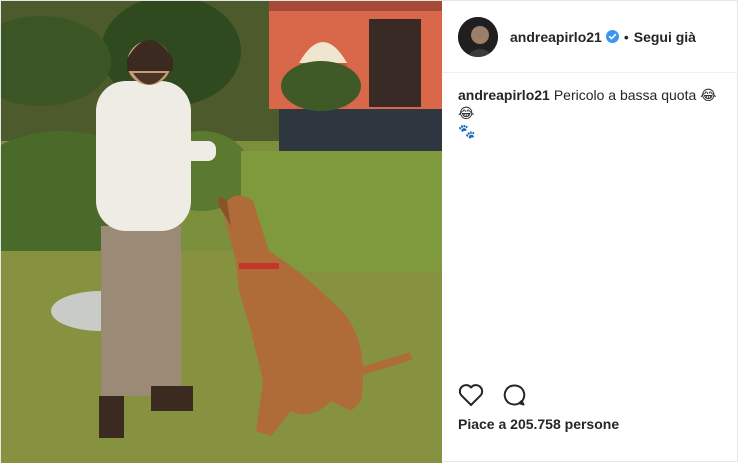 The height and width of the screenshot is (463, 738). I want to click on caption-emoji-line: 🐾, so click(467, 132).